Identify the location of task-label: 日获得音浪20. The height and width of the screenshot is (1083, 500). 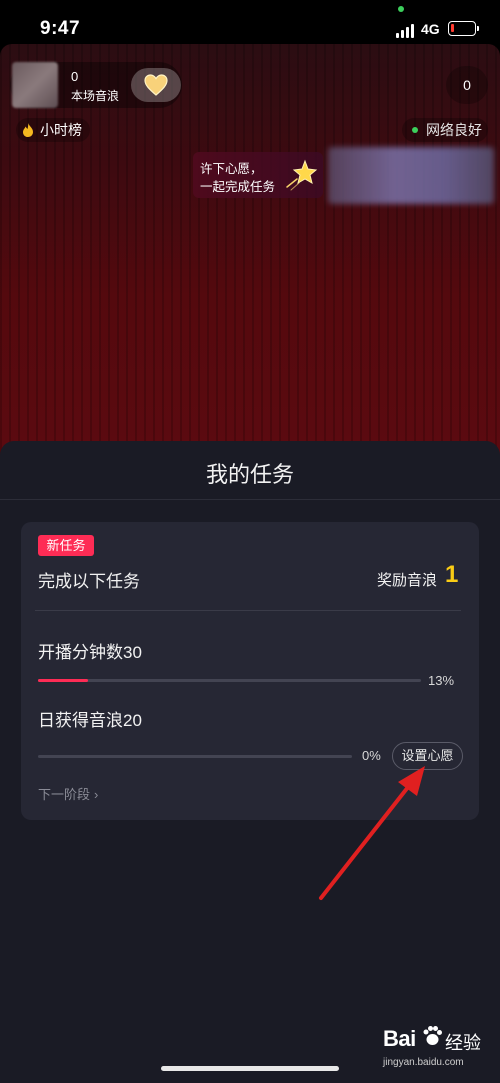
(90, 720).